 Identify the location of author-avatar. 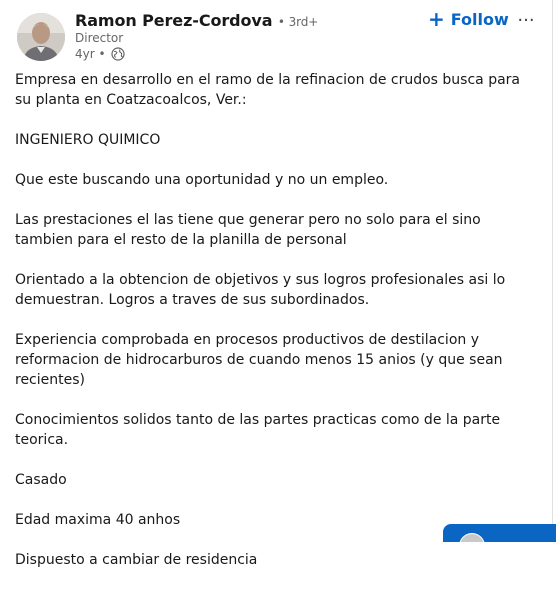
(41, 37).